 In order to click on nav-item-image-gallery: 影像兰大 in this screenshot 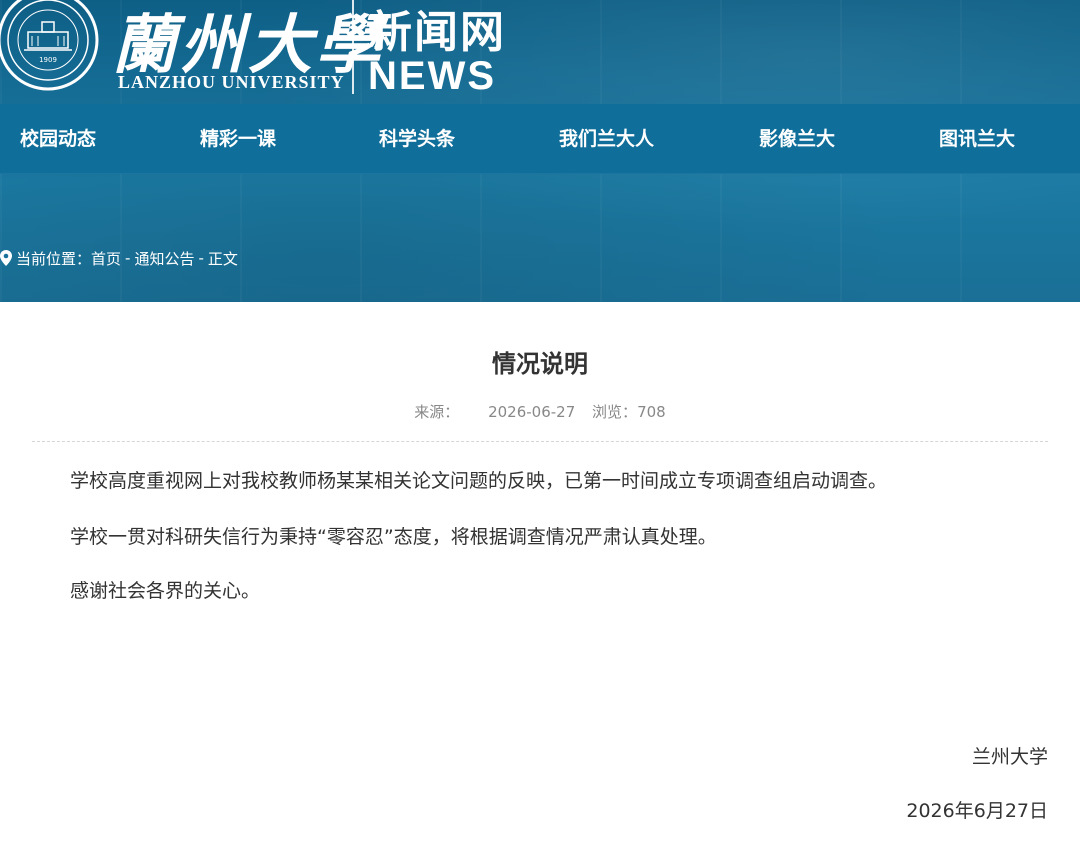, I will do `click(797, 139)`.